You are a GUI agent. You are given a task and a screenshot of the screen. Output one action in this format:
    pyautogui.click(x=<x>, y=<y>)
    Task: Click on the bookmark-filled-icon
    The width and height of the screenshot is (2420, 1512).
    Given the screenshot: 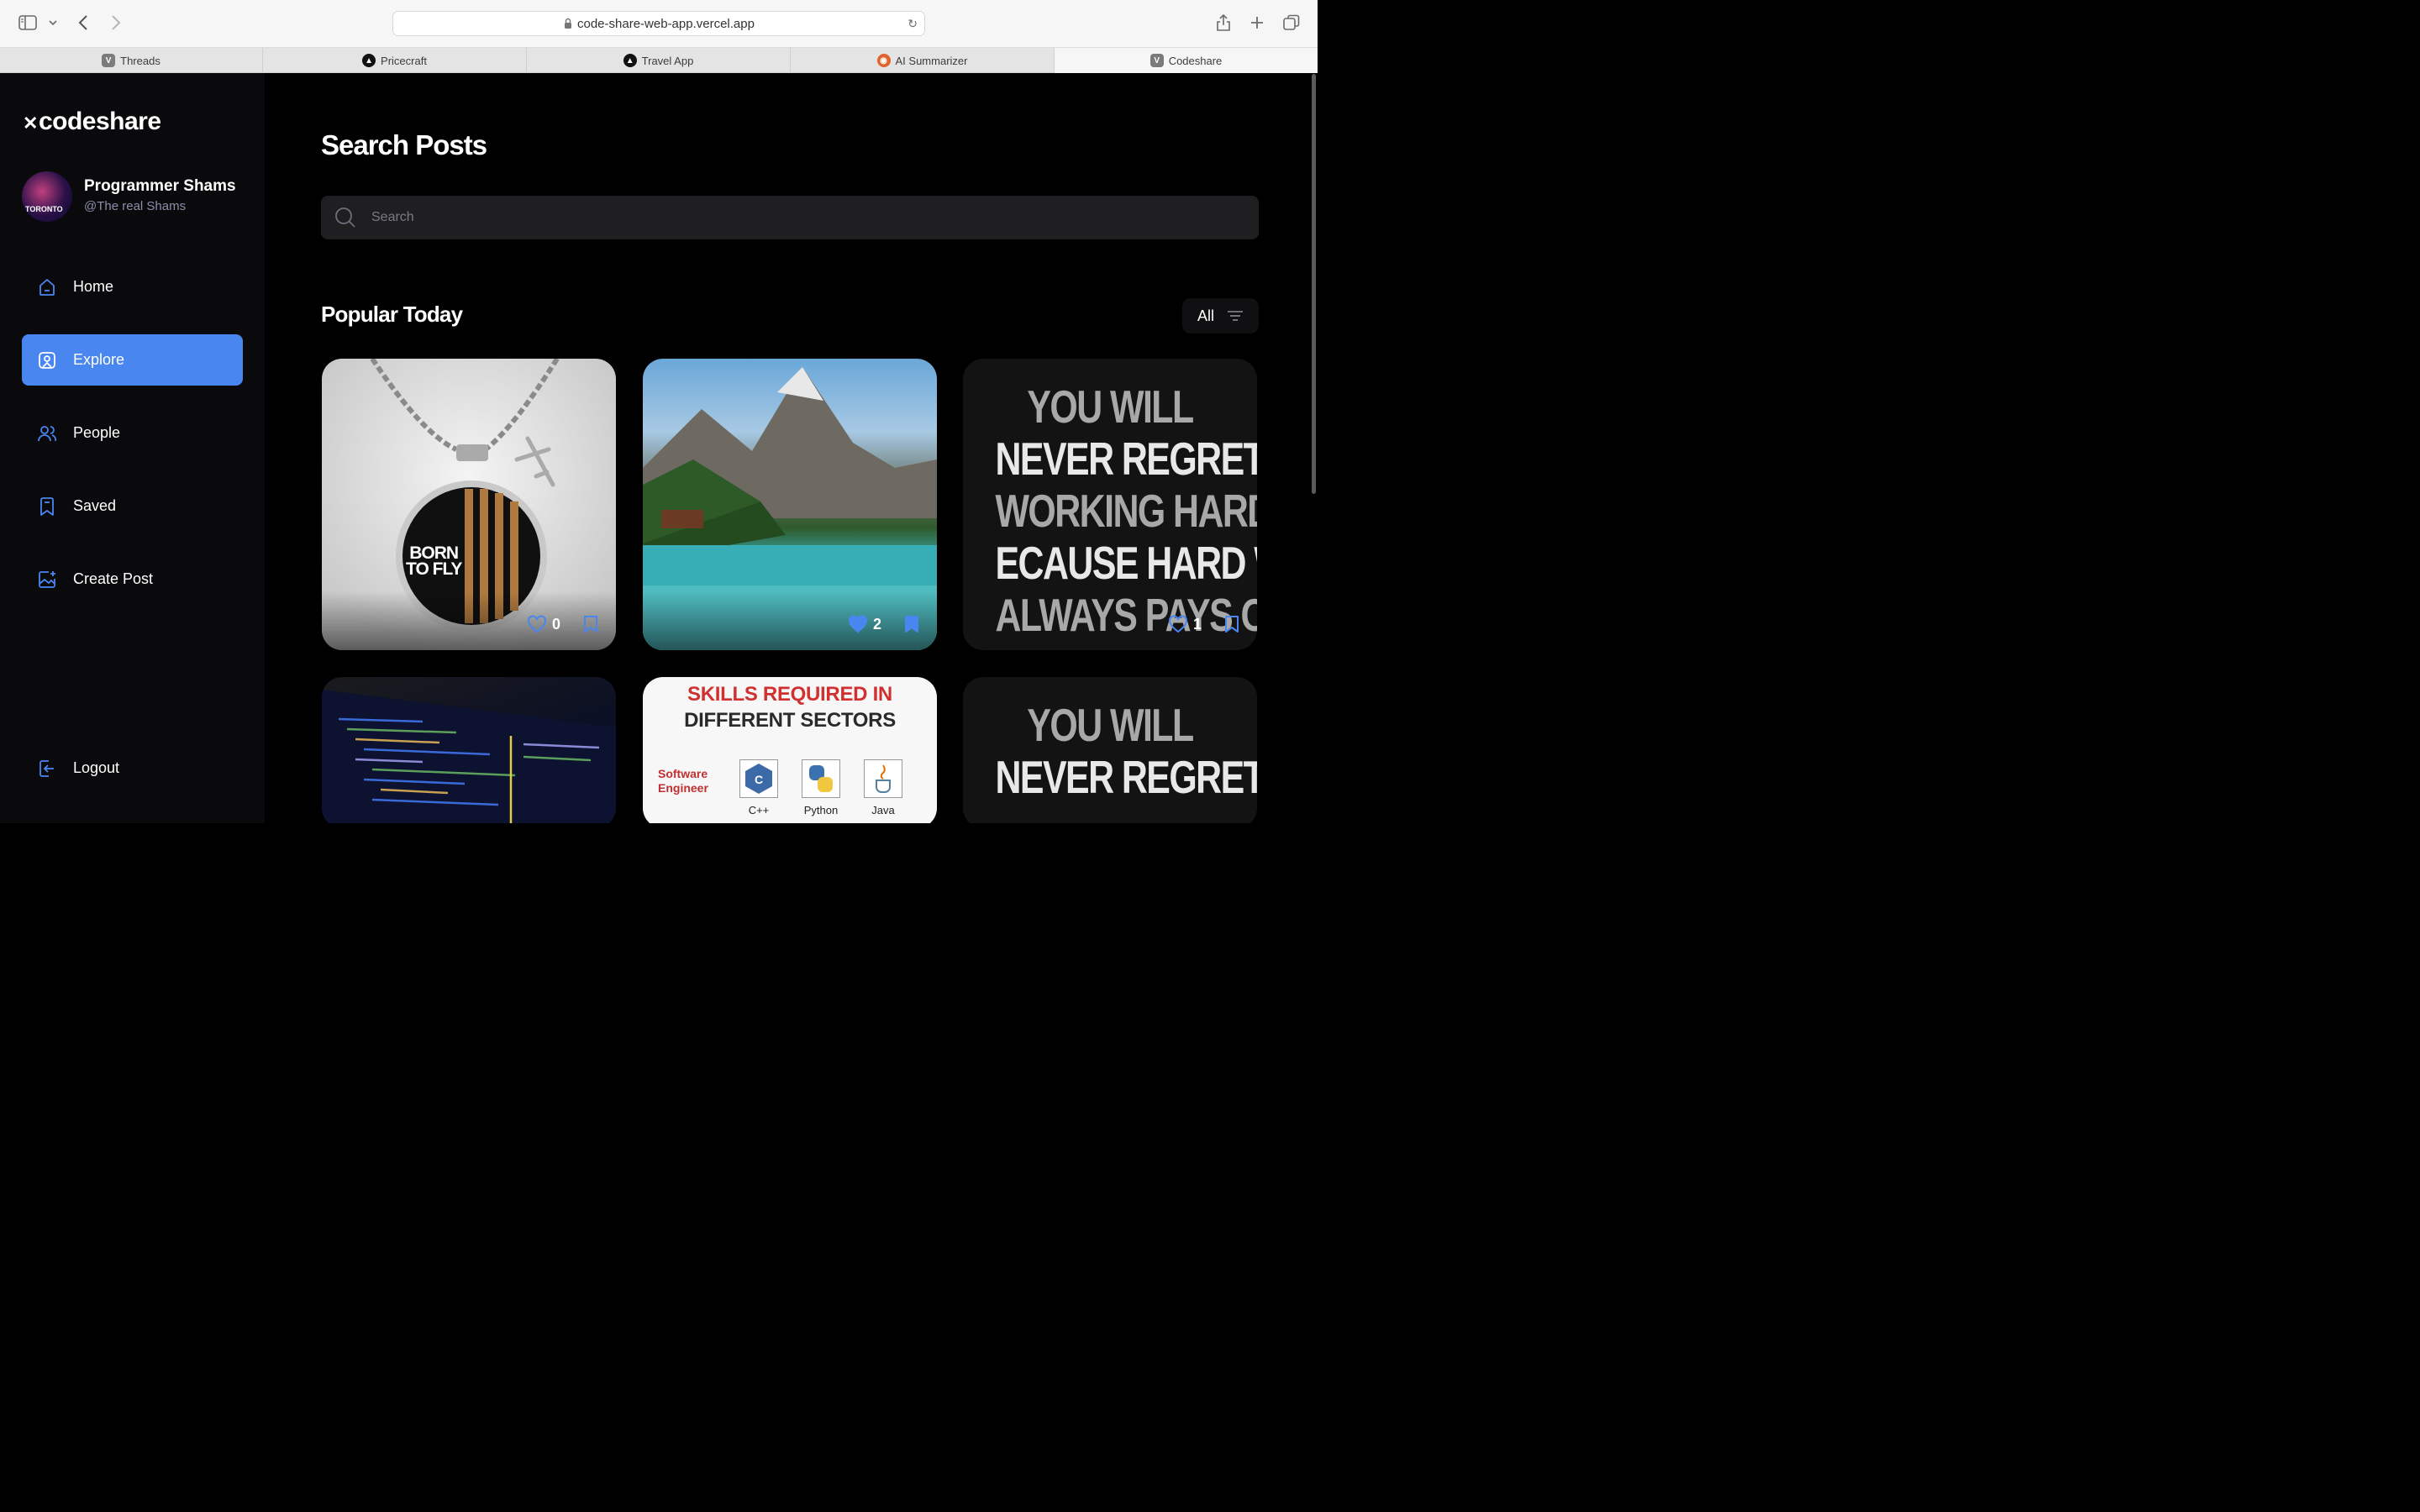 What is the action you would take?
    pyautogui.click(x=911, y=624)
    